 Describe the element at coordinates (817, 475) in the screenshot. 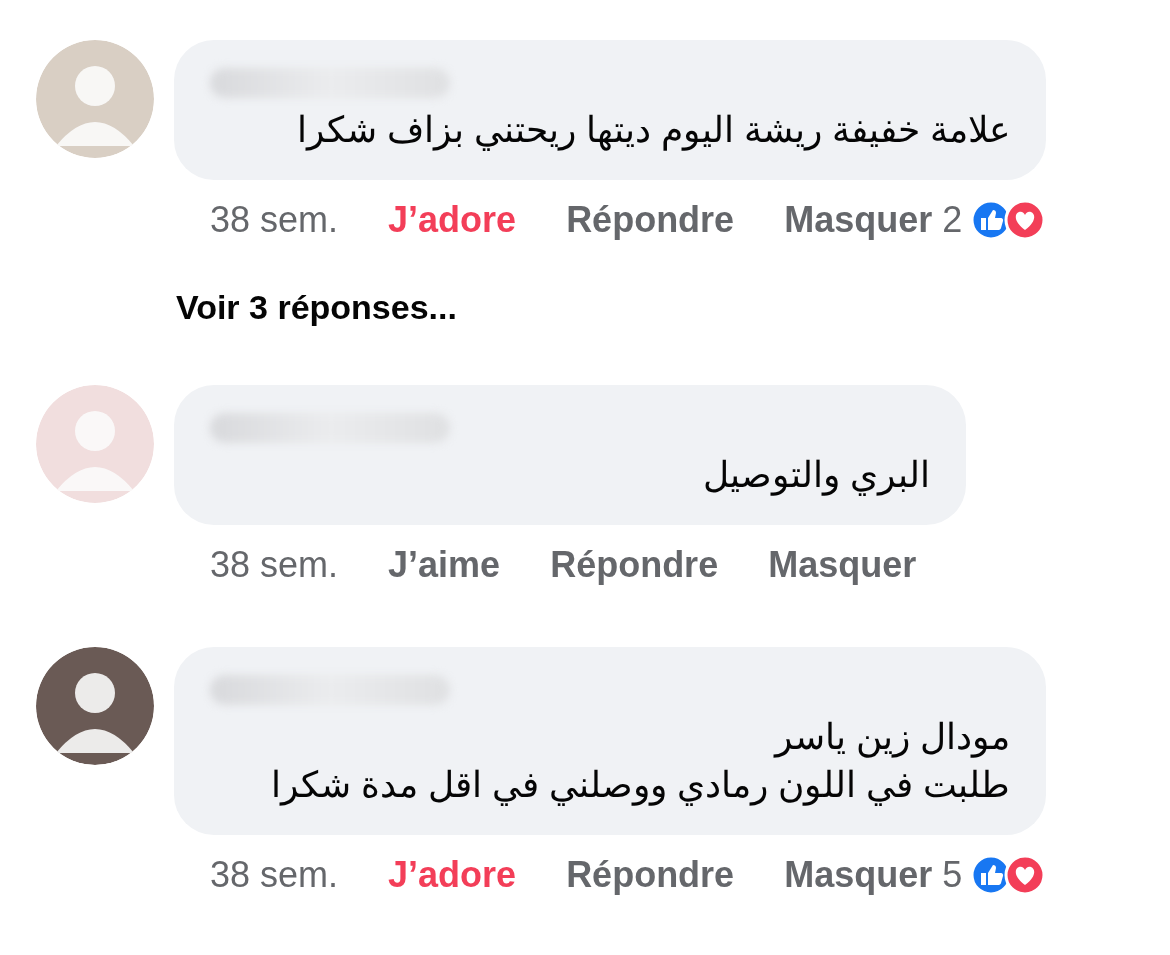

I see `comment-text: البري والتوصيل` at that location.